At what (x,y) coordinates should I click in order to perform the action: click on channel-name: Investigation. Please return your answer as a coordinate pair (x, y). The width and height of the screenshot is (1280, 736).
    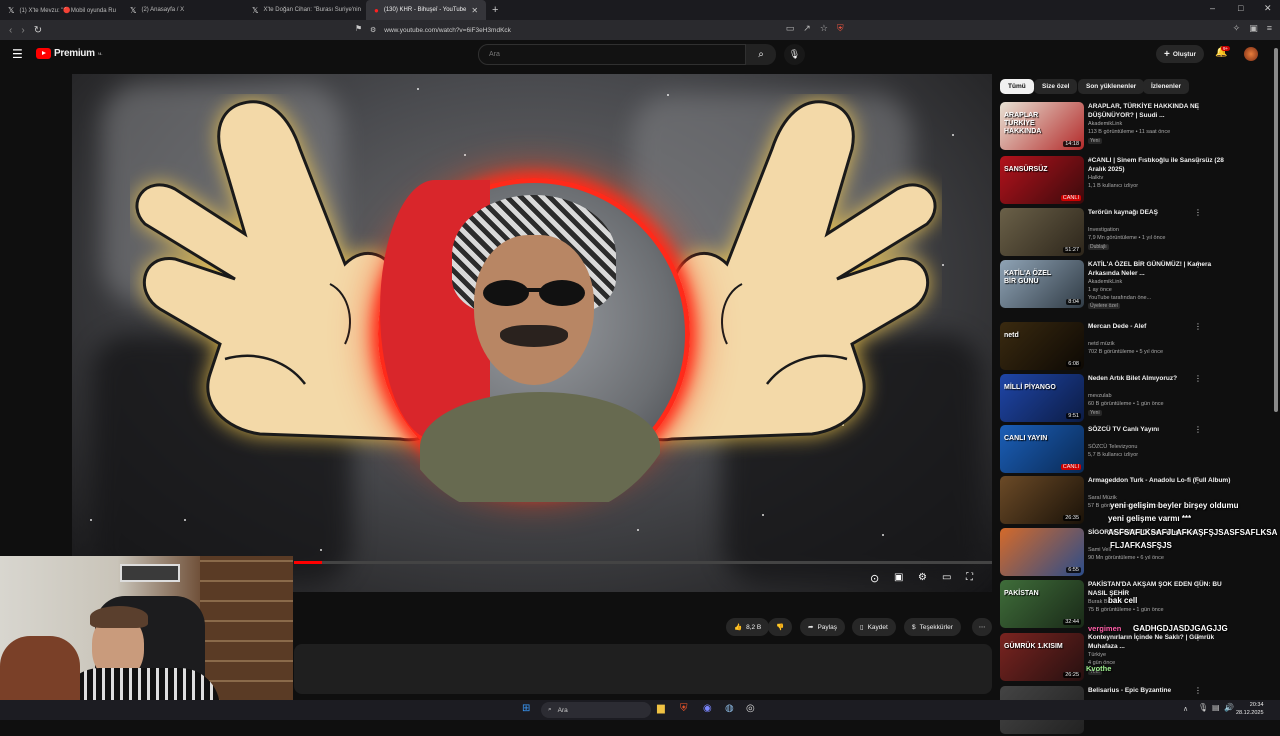
    Looking at the image, I should click on (1103, 230).